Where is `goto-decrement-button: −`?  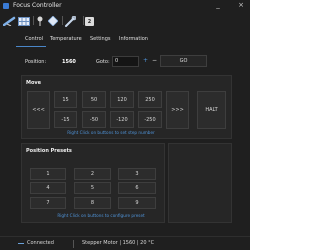 goto-decrement-button: − is located at coordinates (154, 60).